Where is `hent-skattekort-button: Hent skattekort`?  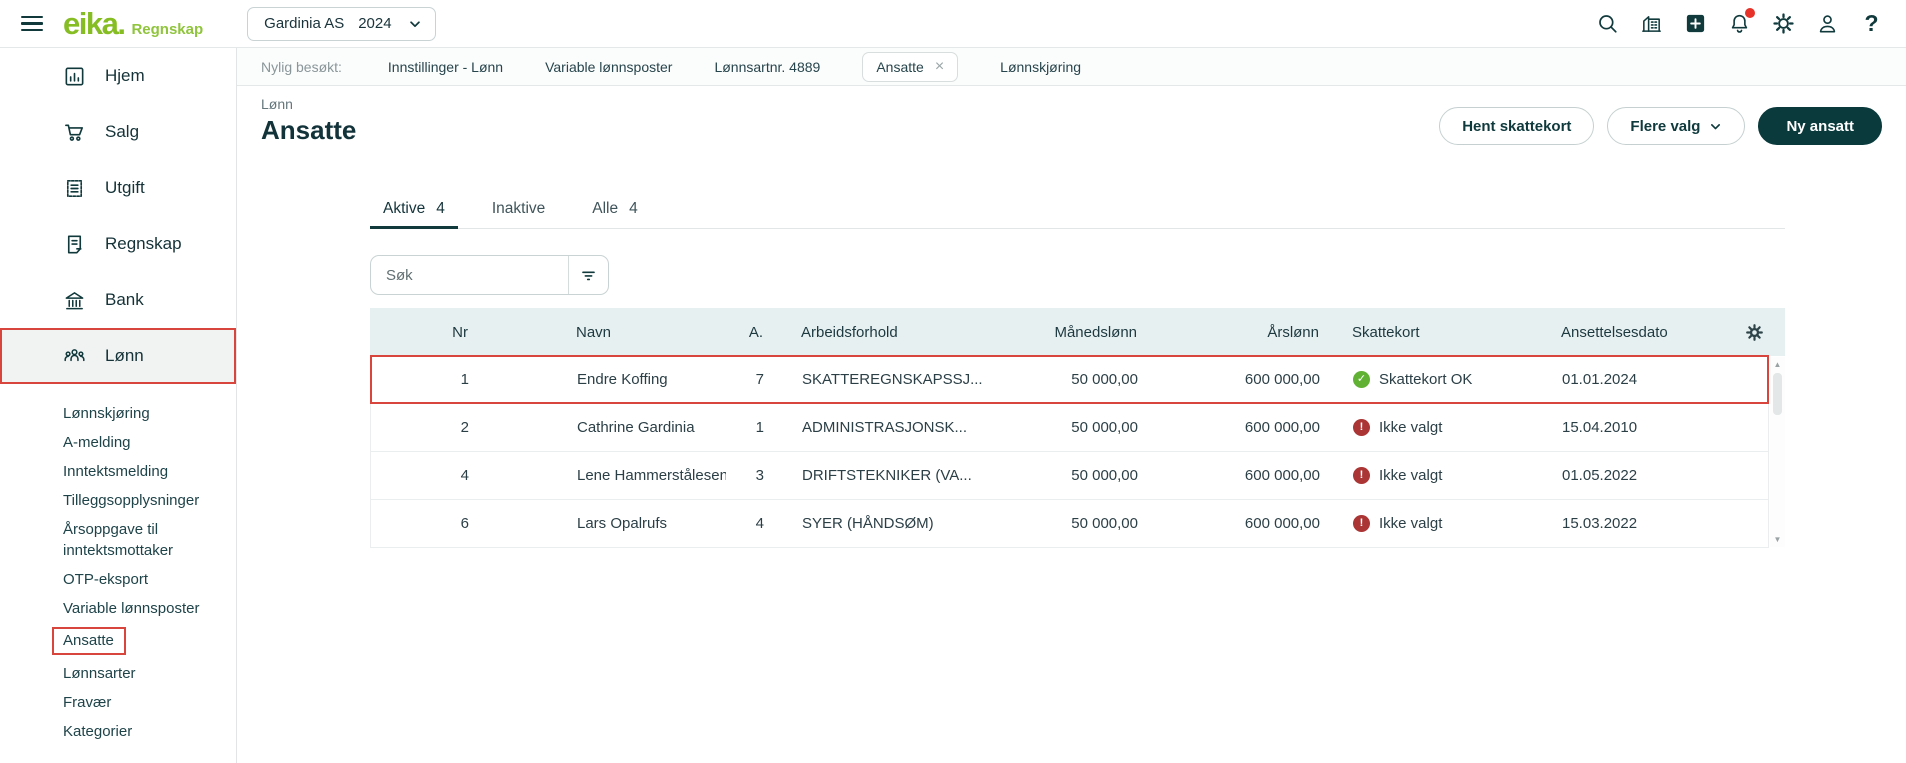 hent-skattekort-button: Hent skattekort is located at coordinates (1517, 126).